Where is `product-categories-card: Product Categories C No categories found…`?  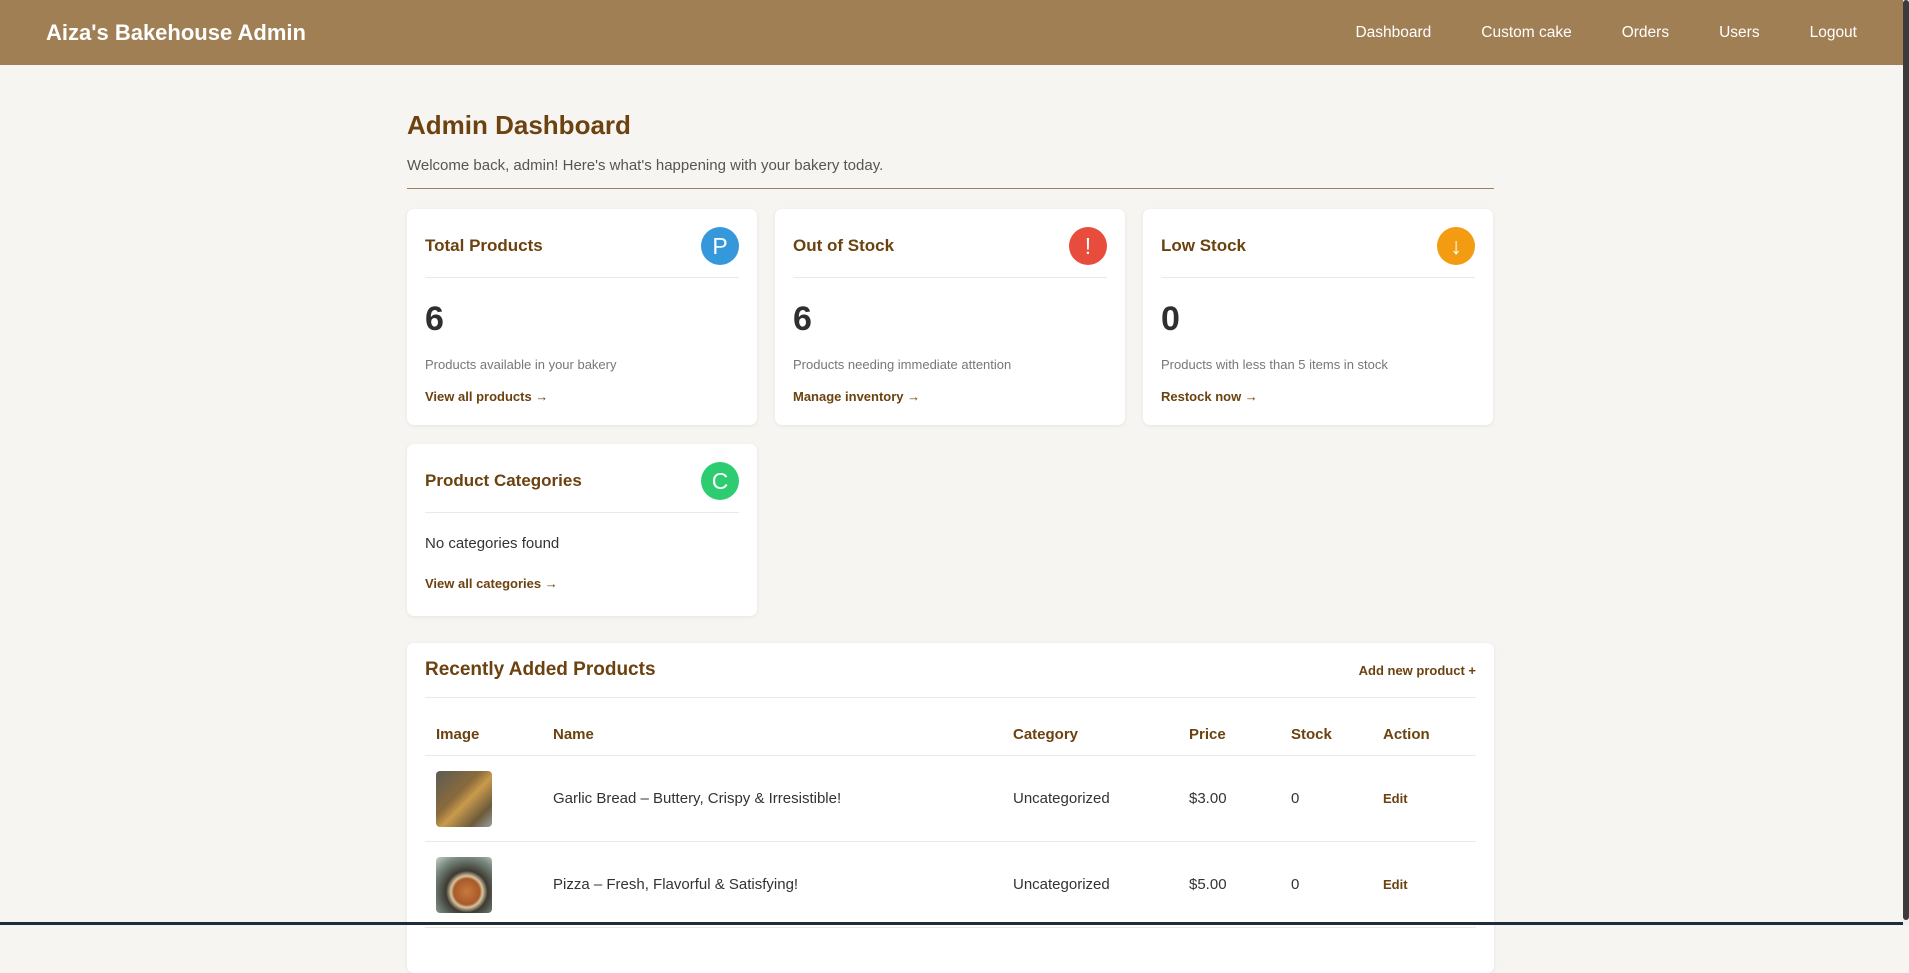
product-categories-card: Product Categories C No categories found… is located at coordinates (582, 530).